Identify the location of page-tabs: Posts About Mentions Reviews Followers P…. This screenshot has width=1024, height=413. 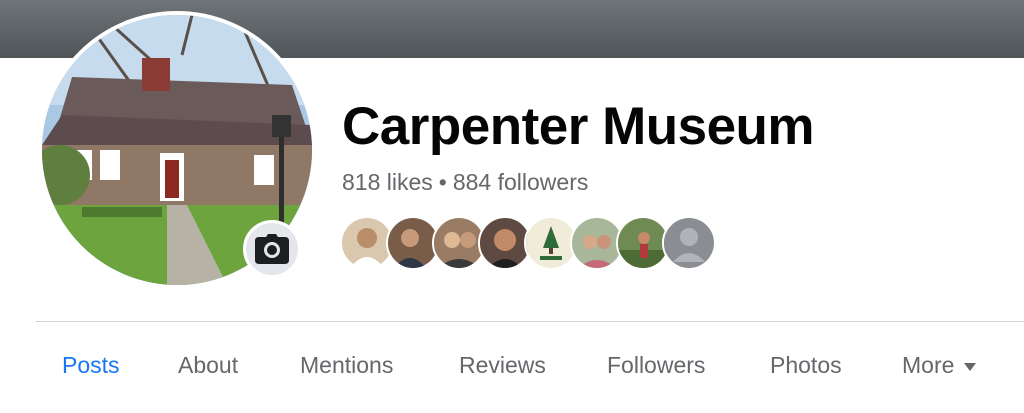
(530, 372).